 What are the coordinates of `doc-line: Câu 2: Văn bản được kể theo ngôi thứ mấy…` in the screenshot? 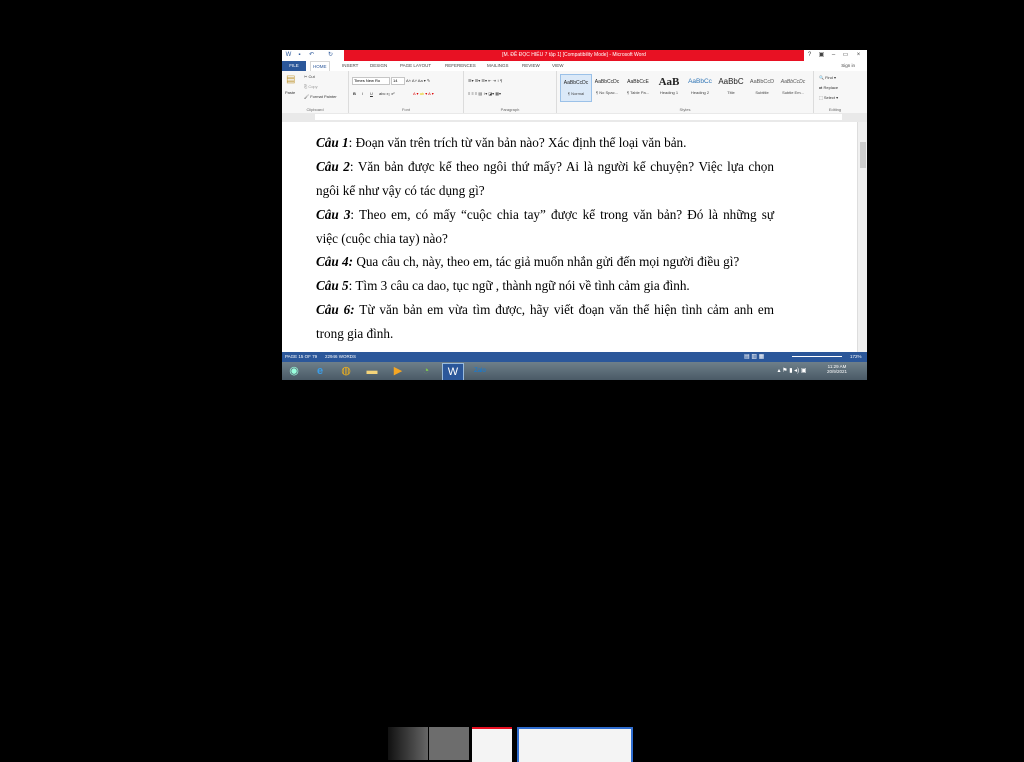 It's located at (545, 166).